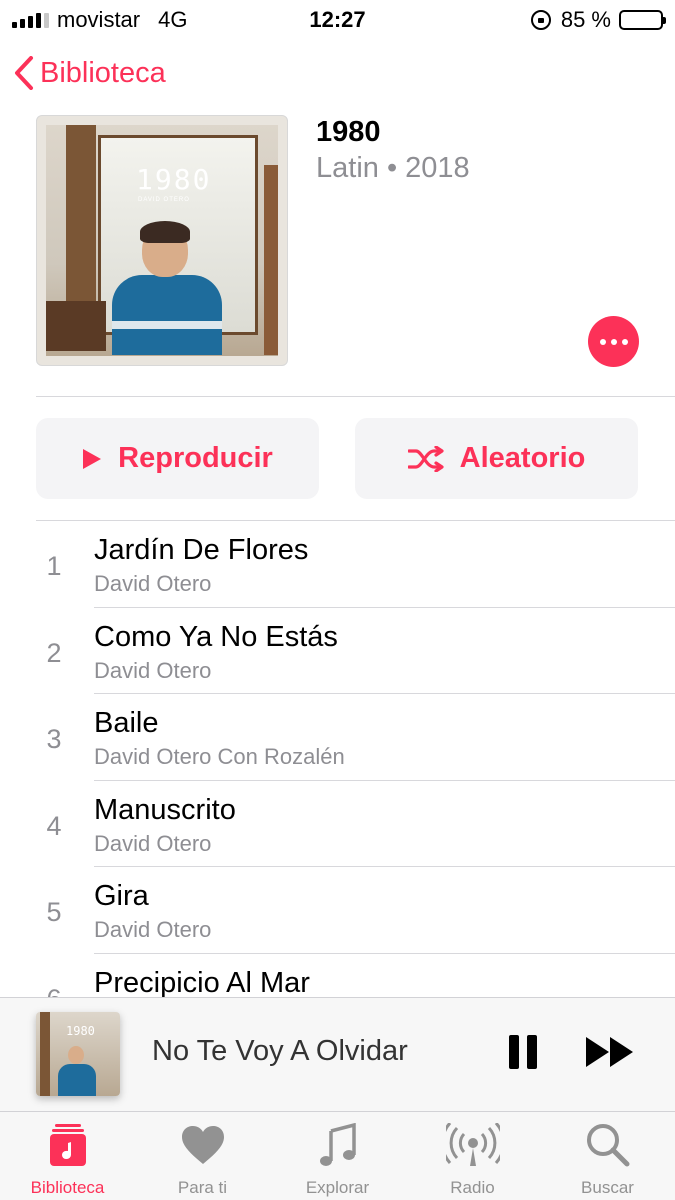 The width and height of the screenshot is (675, 1200). Describe the element at coordinates (76, 326) in the screenshot. I see `artwork-table` at that location.